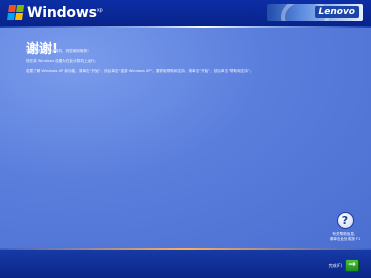 Image resolution: width=371 pixels, height=278 pixels. I want to click on paragraph-1: 感谢您选择联想计算机，祝您使用愉快！, so click(58, 51).